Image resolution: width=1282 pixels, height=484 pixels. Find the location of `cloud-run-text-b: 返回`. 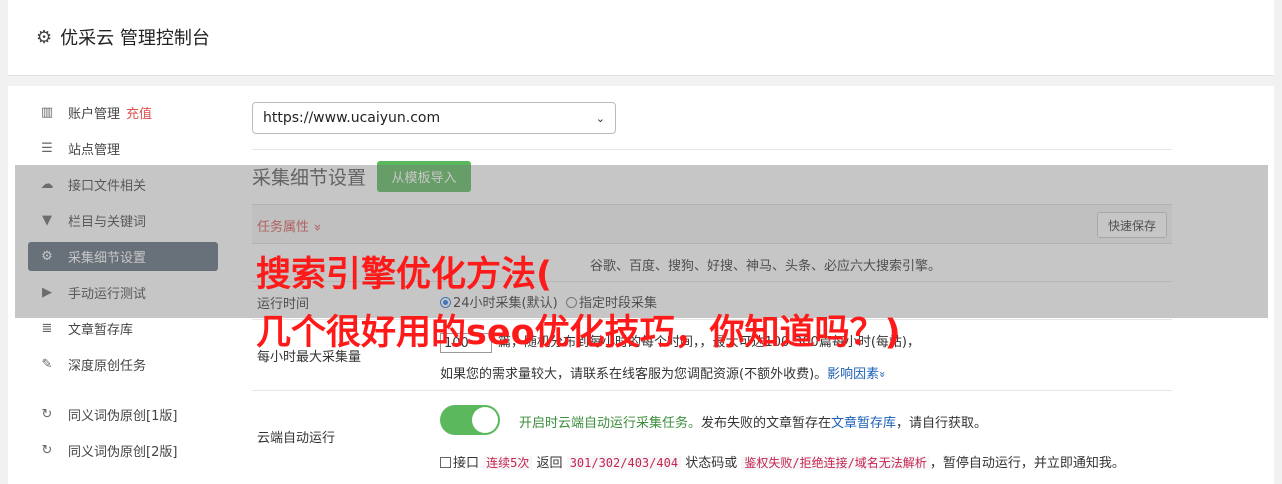

cloud-run-text-b: 返回 is located at coordinates (549, 463).